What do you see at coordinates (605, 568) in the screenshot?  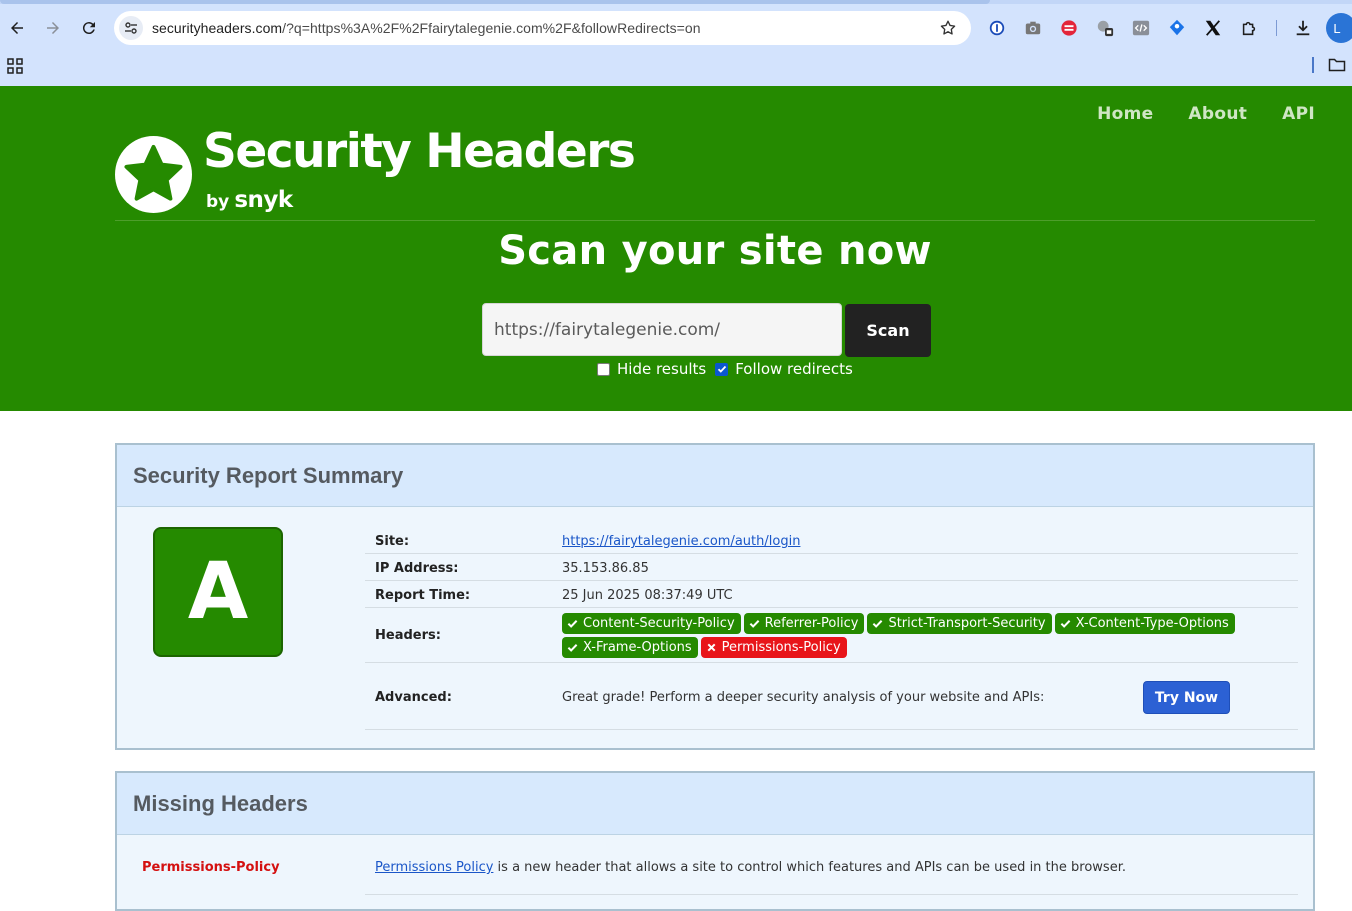 I see `ip-value: 35.153.86.85` at bounding box center [605, 568].